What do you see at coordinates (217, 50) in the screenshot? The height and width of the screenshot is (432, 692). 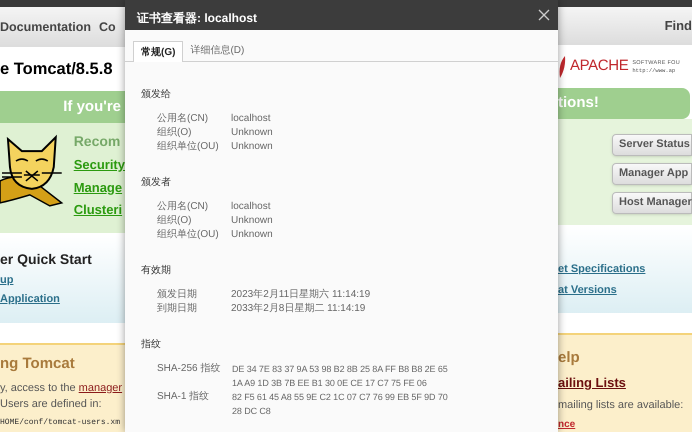 I see `tab: 详细信息(D)` at bounding box center [217, 50].